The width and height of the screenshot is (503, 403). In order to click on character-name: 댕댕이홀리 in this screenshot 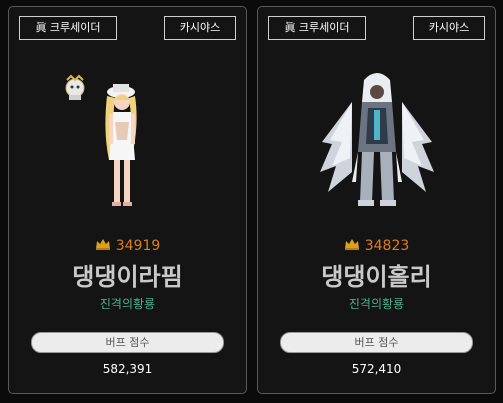, I will do `click(376, 277)`.